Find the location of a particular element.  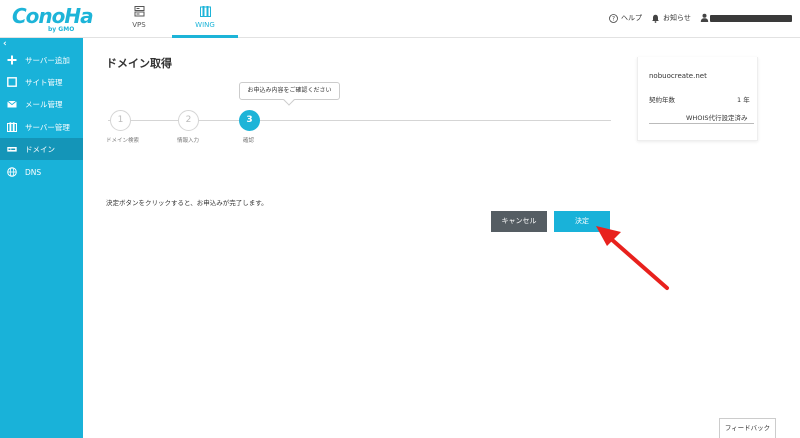

bell-icon is located at coordinates (655, 18).